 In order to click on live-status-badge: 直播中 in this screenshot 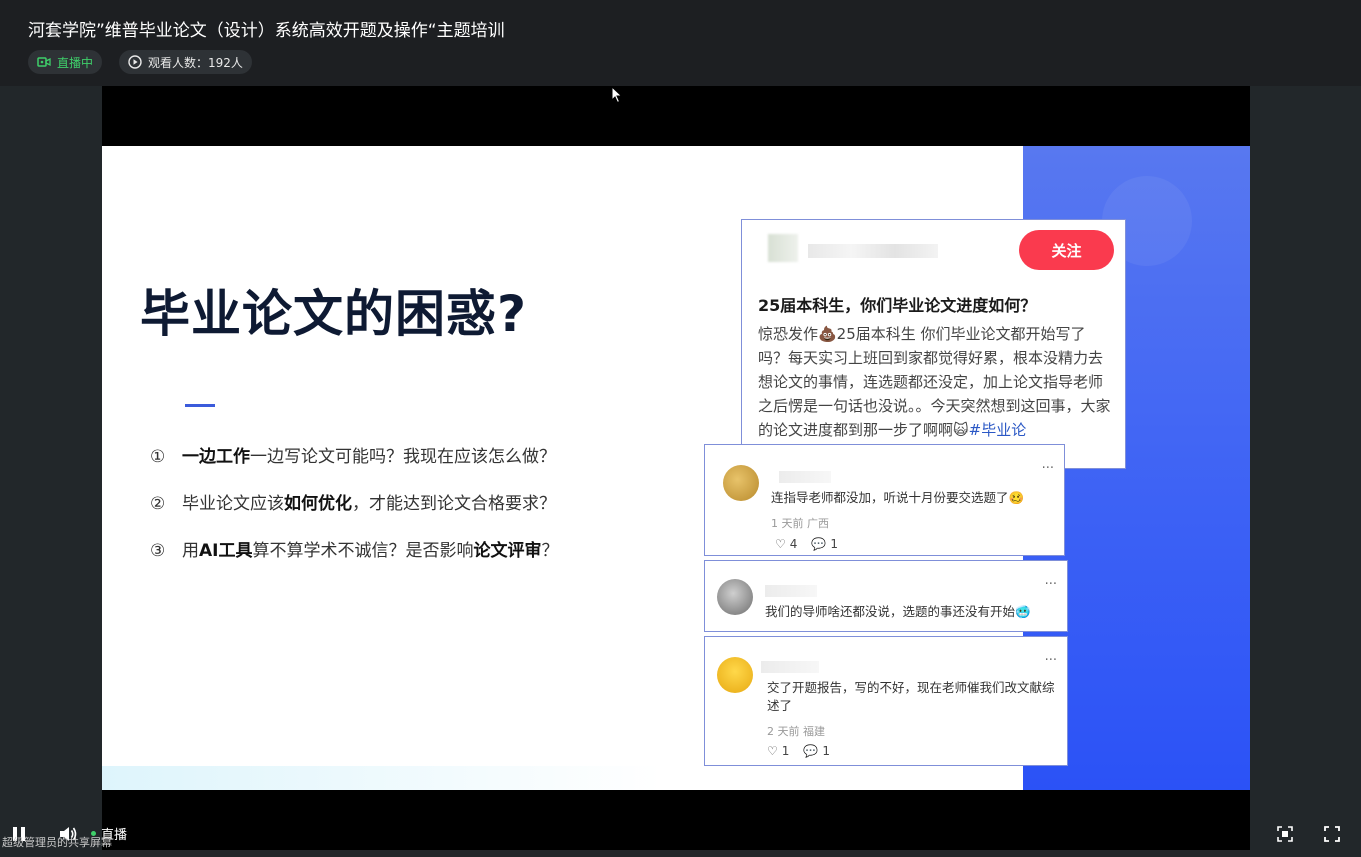, I will do `click(65, 62)`.